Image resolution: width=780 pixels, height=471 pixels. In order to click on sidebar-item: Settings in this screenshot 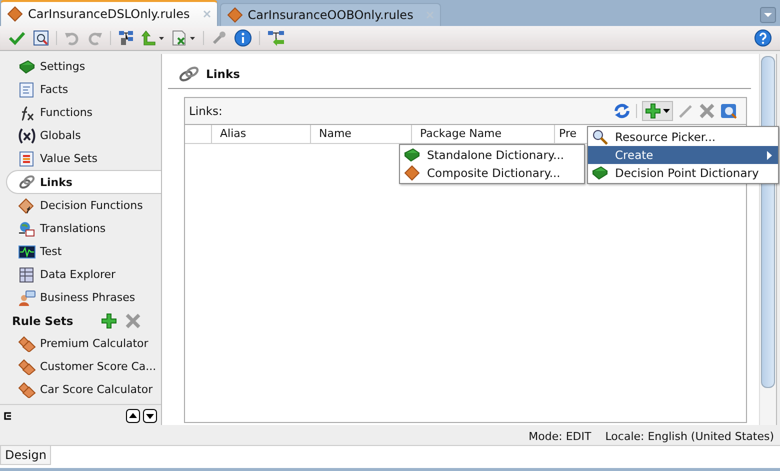, I will do `click(80, 66)`.